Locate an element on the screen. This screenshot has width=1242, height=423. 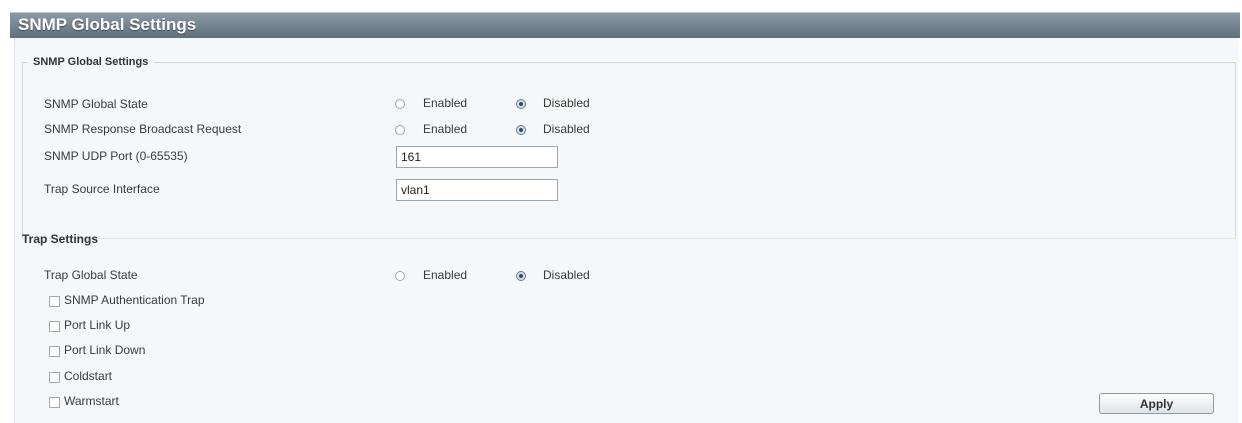
snmp-global-settings-legend: SNMP Global Settings is located at coordinates (91, 62).